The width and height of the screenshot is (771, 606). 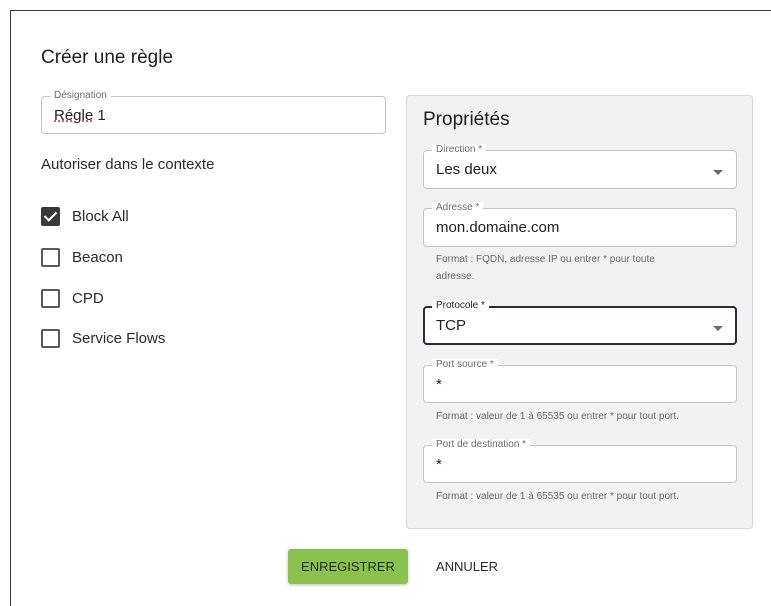 I want to click on checkbox-beacon: Beacon, so click(x=82, y=257).